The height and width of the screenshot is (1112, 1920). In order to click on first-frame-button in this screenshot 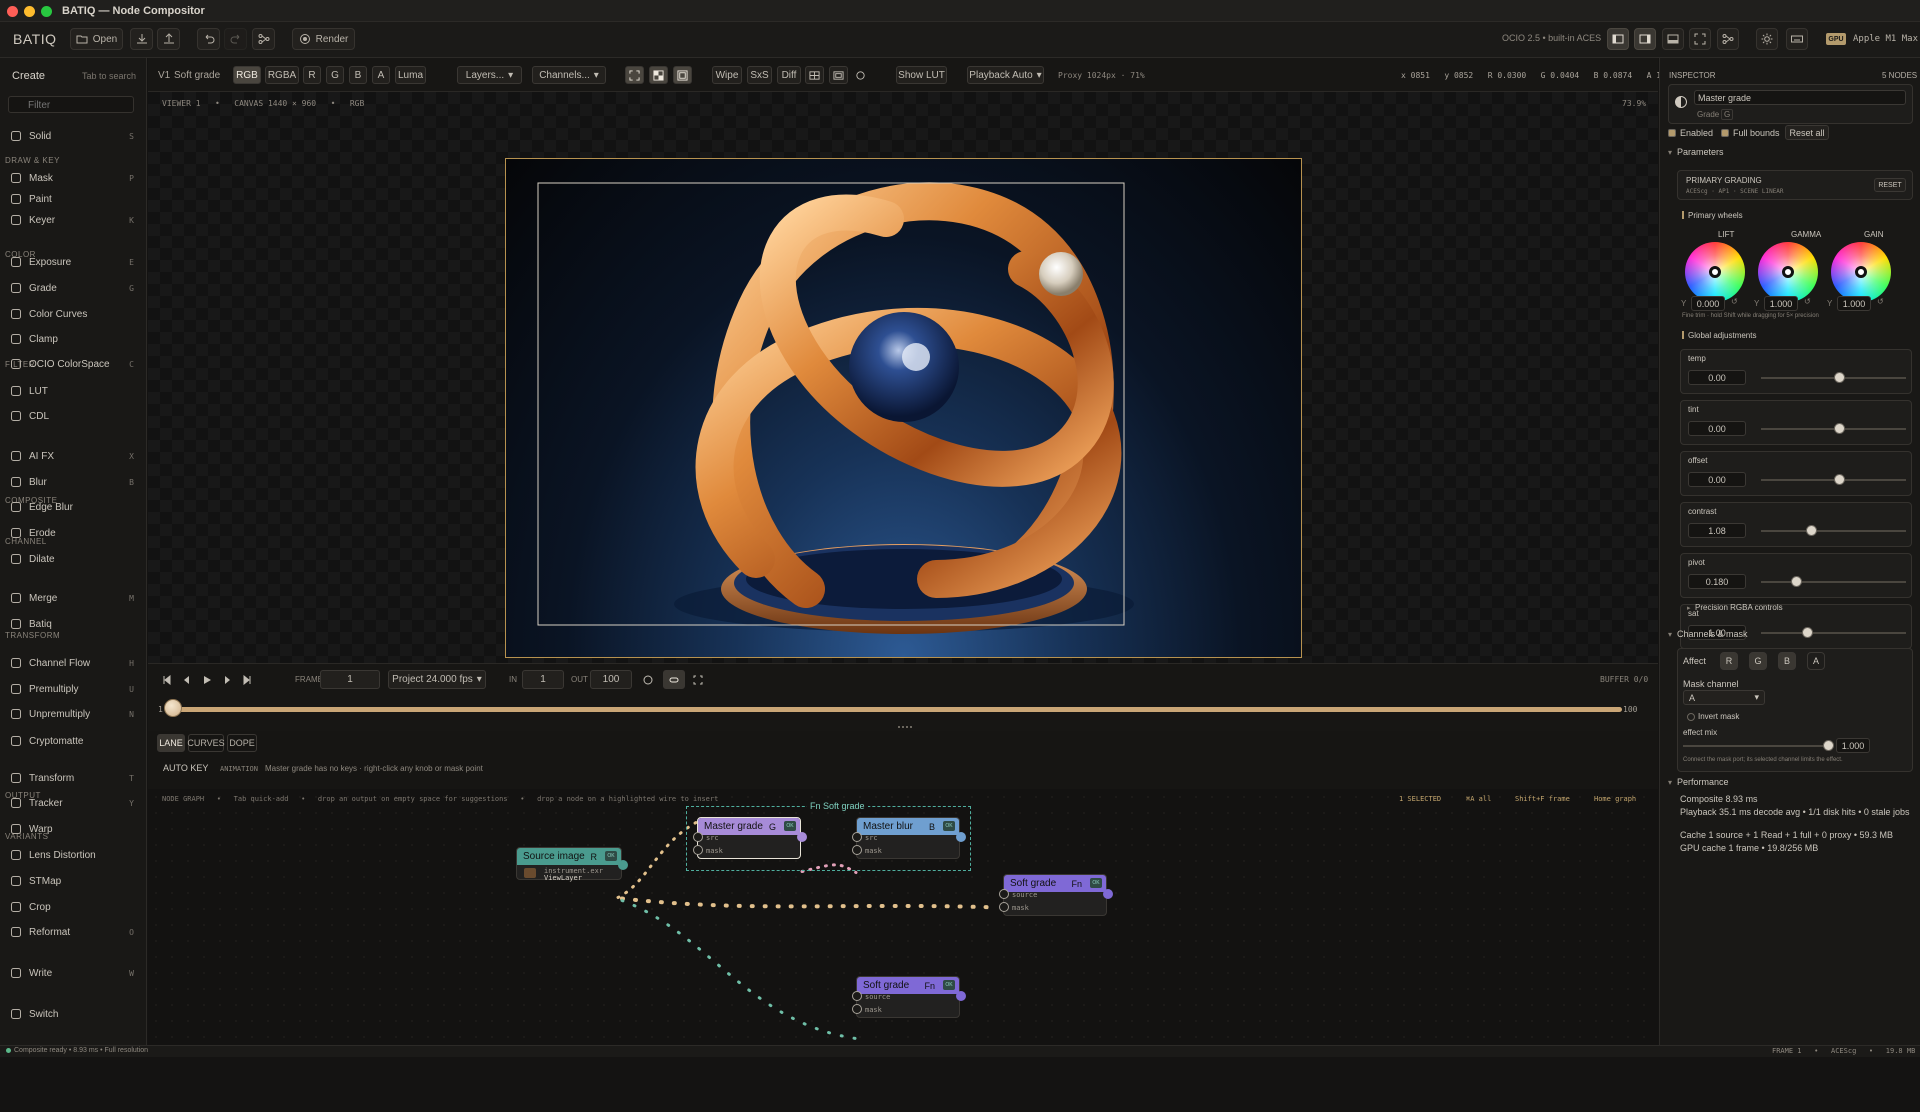, I will do `click(167, 679)`.